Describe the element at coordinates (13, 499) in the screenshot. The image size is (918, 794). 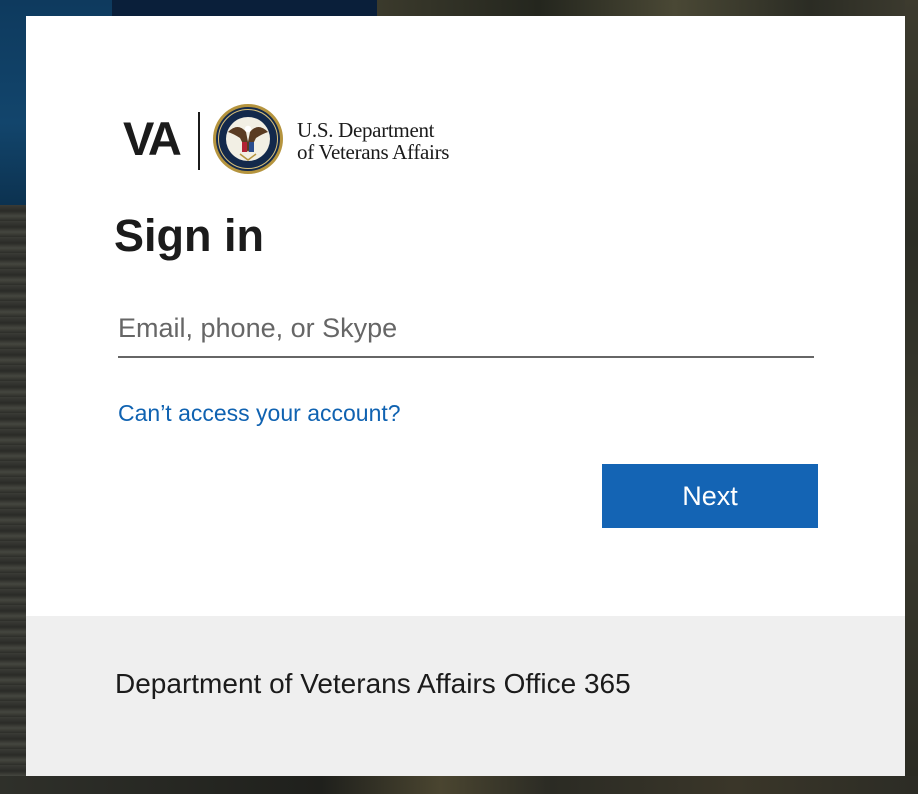
I see `background-left-edge` at that location.